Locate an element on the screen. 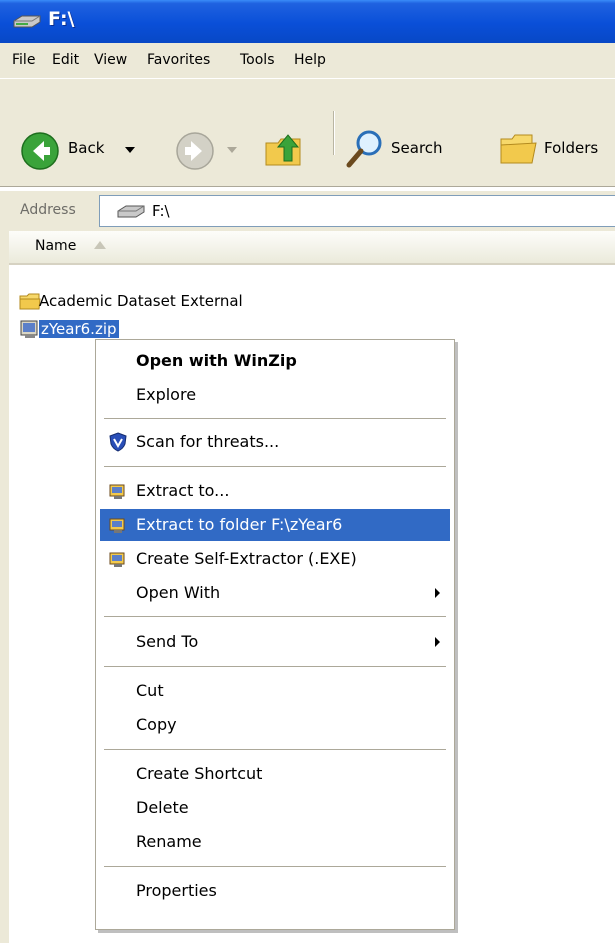 The height and width of the screenshot is (943, 615). menu-file: File is located at coordinates (23, 60).